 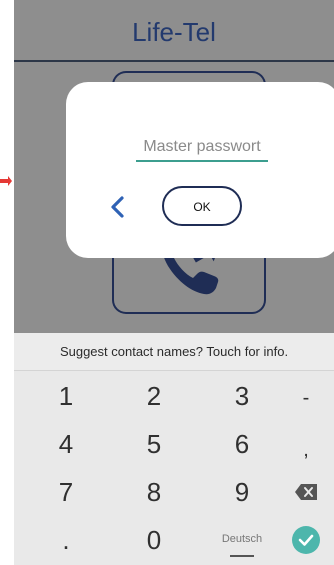 I want to click on key-1: 1, so click(x=66, y=396).